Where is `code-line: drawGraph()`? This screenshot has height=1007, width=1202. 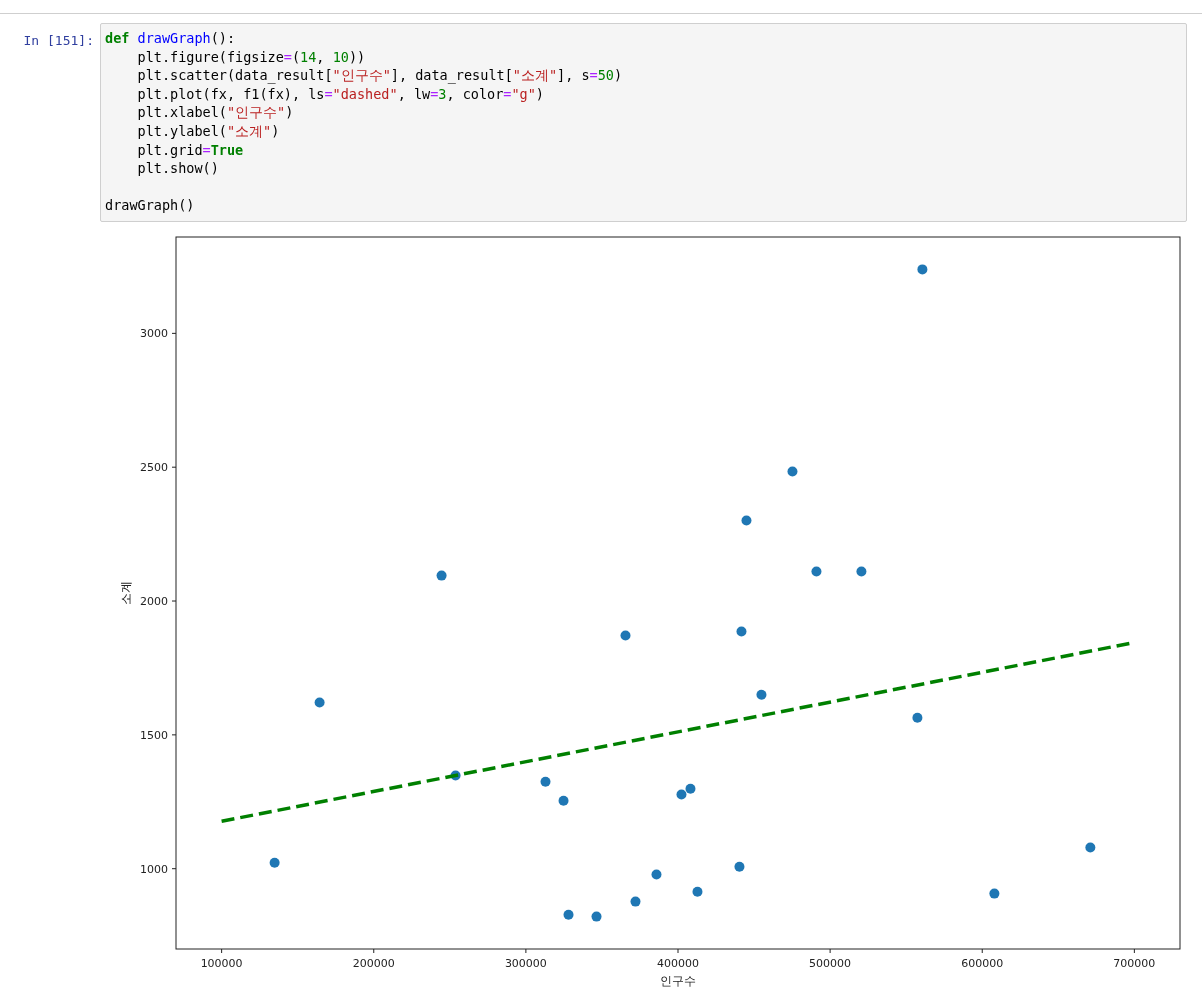
code-line: drawGraph() is located at coordinates (150, 205).